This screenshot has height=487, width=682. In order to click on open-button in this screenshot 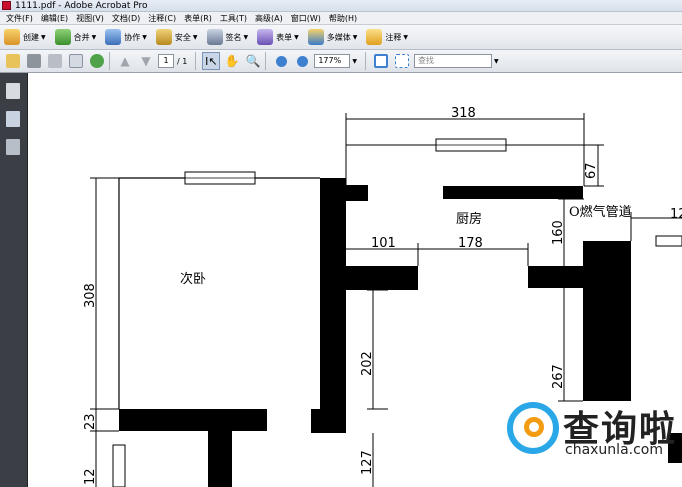, I will do `click(13, 61)`.